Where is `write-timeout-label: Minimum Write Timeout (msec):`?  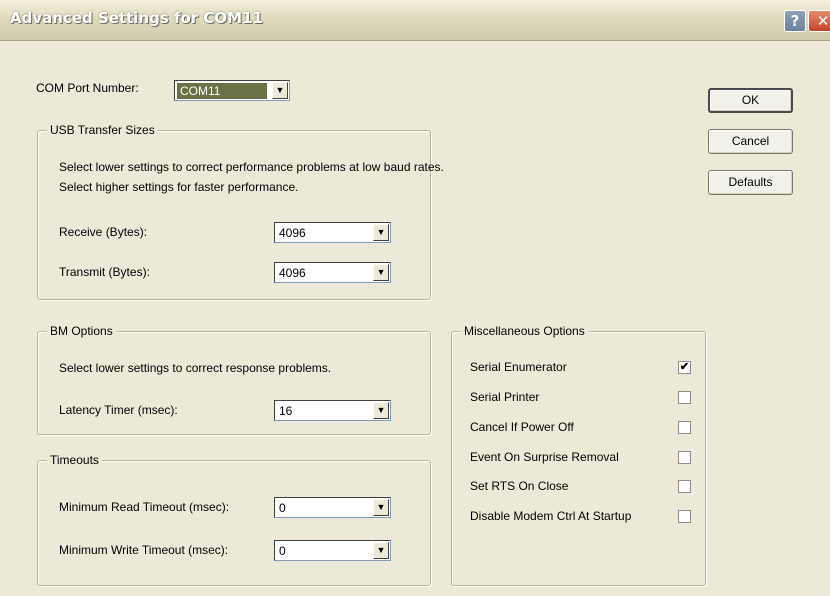
write-timeout-label: Minimum Write Timeout (msec): is located at coordinates (144, 550).